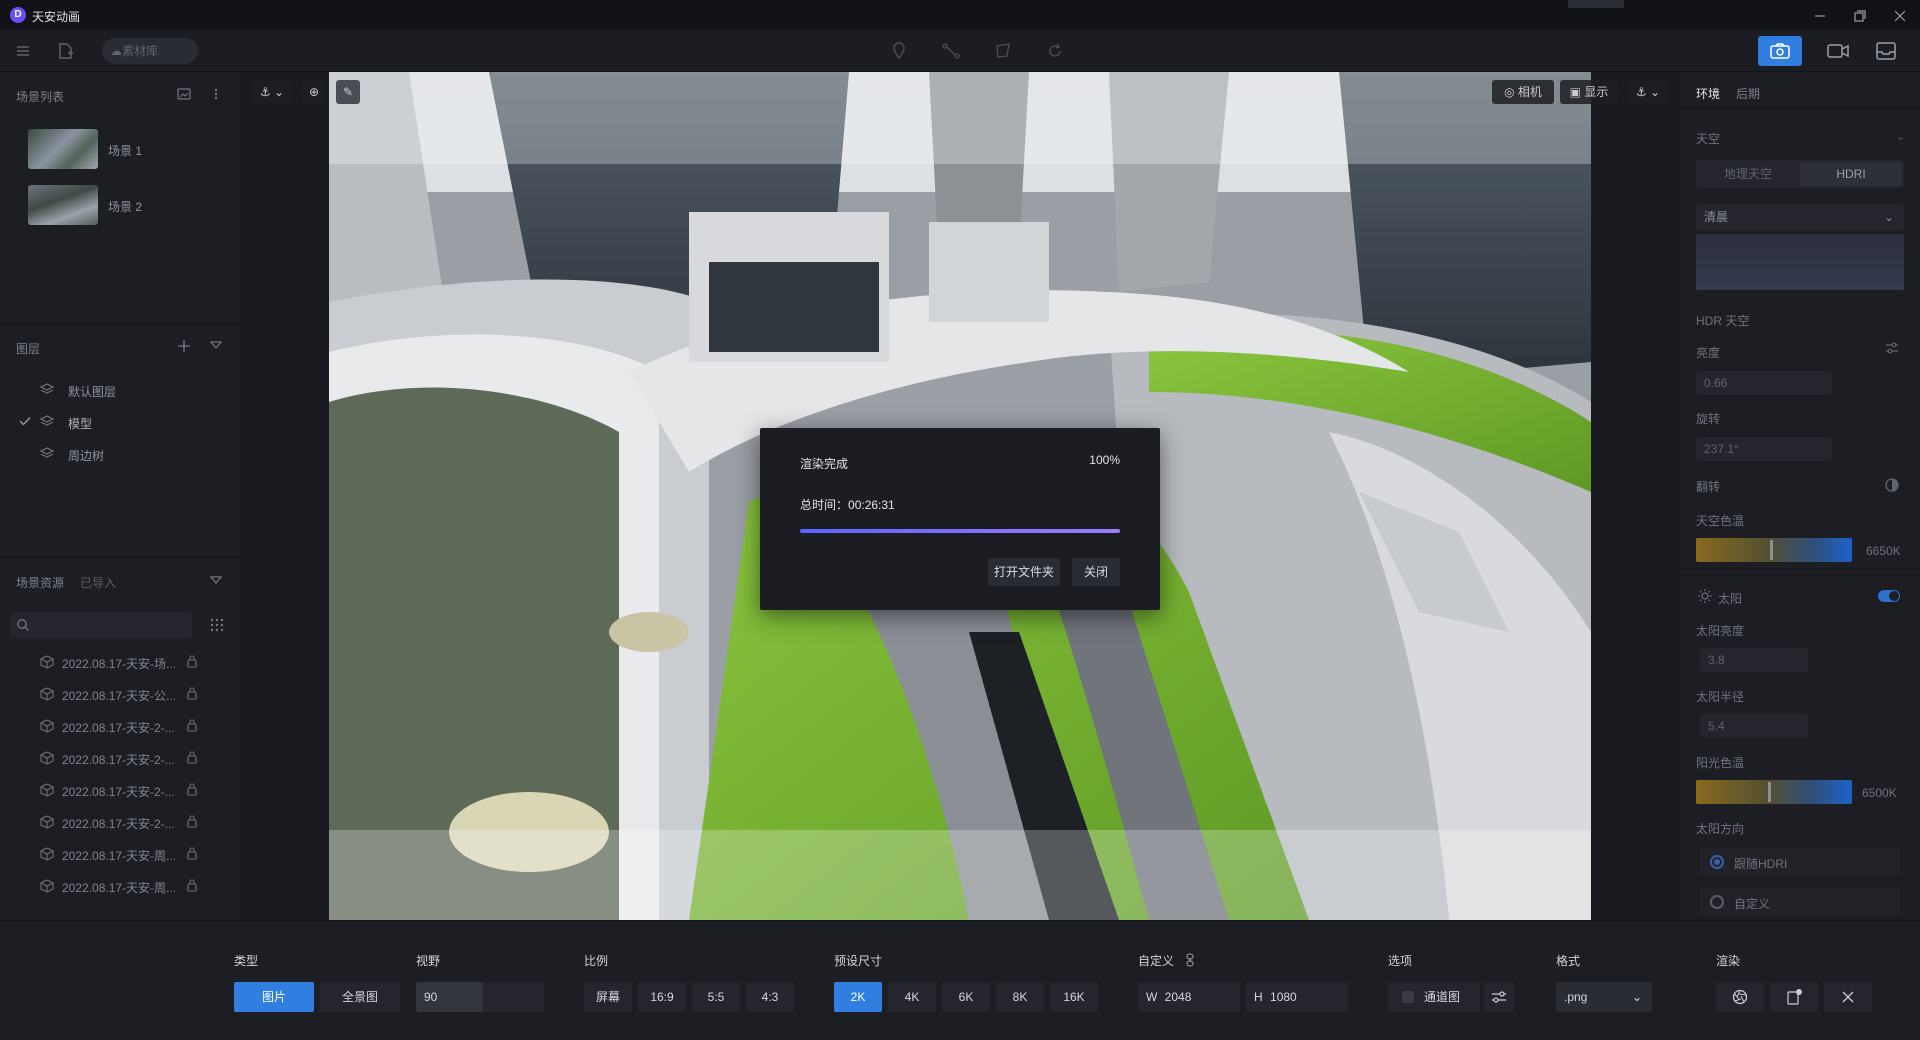  What do you see at coordinates (216, 581) in the screenshot?
I see `resources-filter-button` at bounding box center [216, 581].